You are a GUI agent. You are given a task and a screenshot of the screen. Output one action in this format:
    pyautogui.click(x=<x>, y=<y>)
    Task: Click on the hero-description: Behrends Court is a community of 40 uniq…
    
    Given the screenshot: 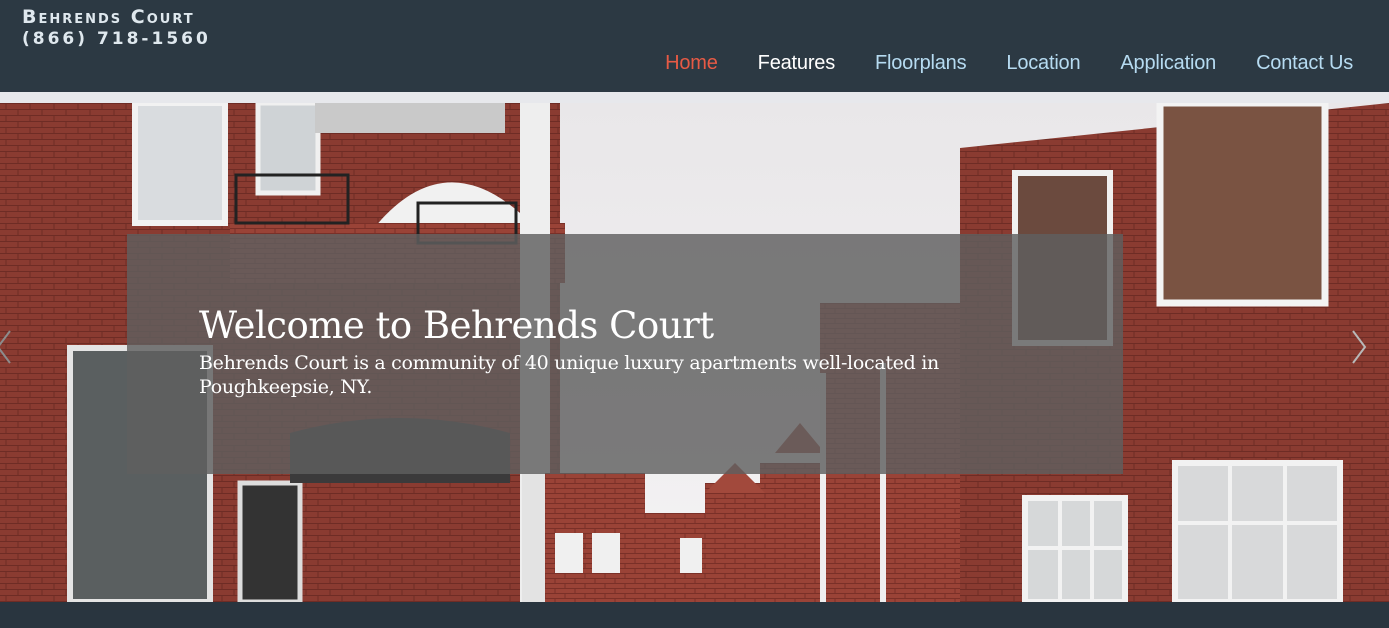 What is the action you would take?
    pyautogui.click(x=569, y=375)
    